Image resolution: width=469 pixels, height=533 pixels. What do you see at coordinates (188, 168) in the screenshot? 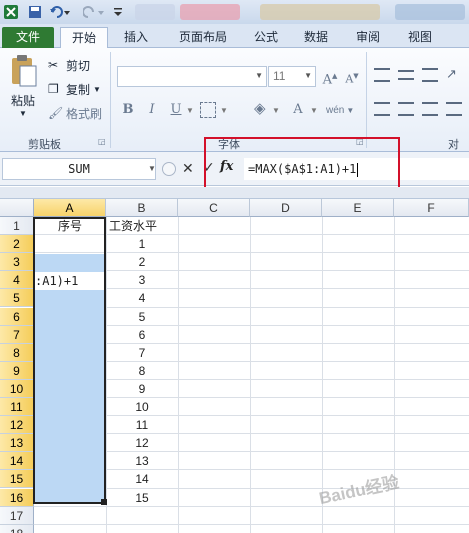
I see `cancel-button: ✕` at bounding box center [188, 168].